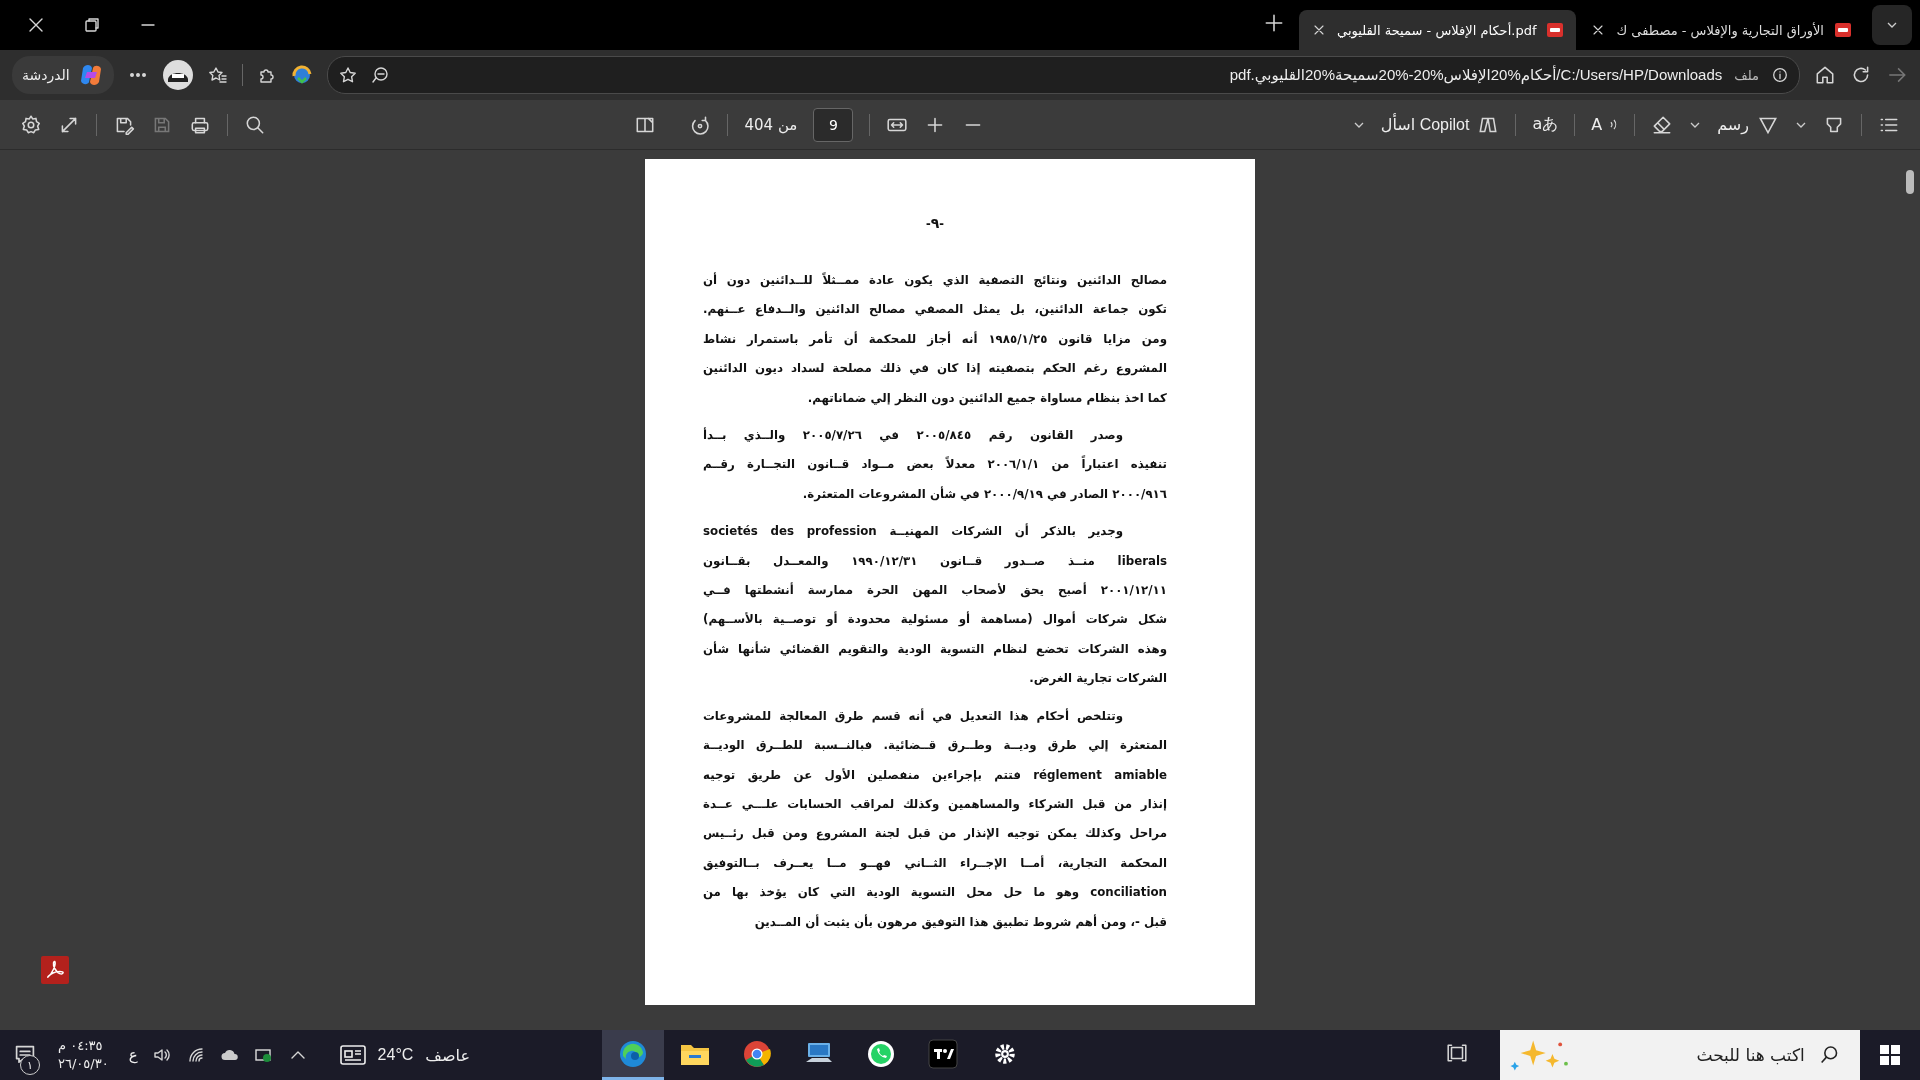  I want to click on pdf-app-icon, so click(55, 970).